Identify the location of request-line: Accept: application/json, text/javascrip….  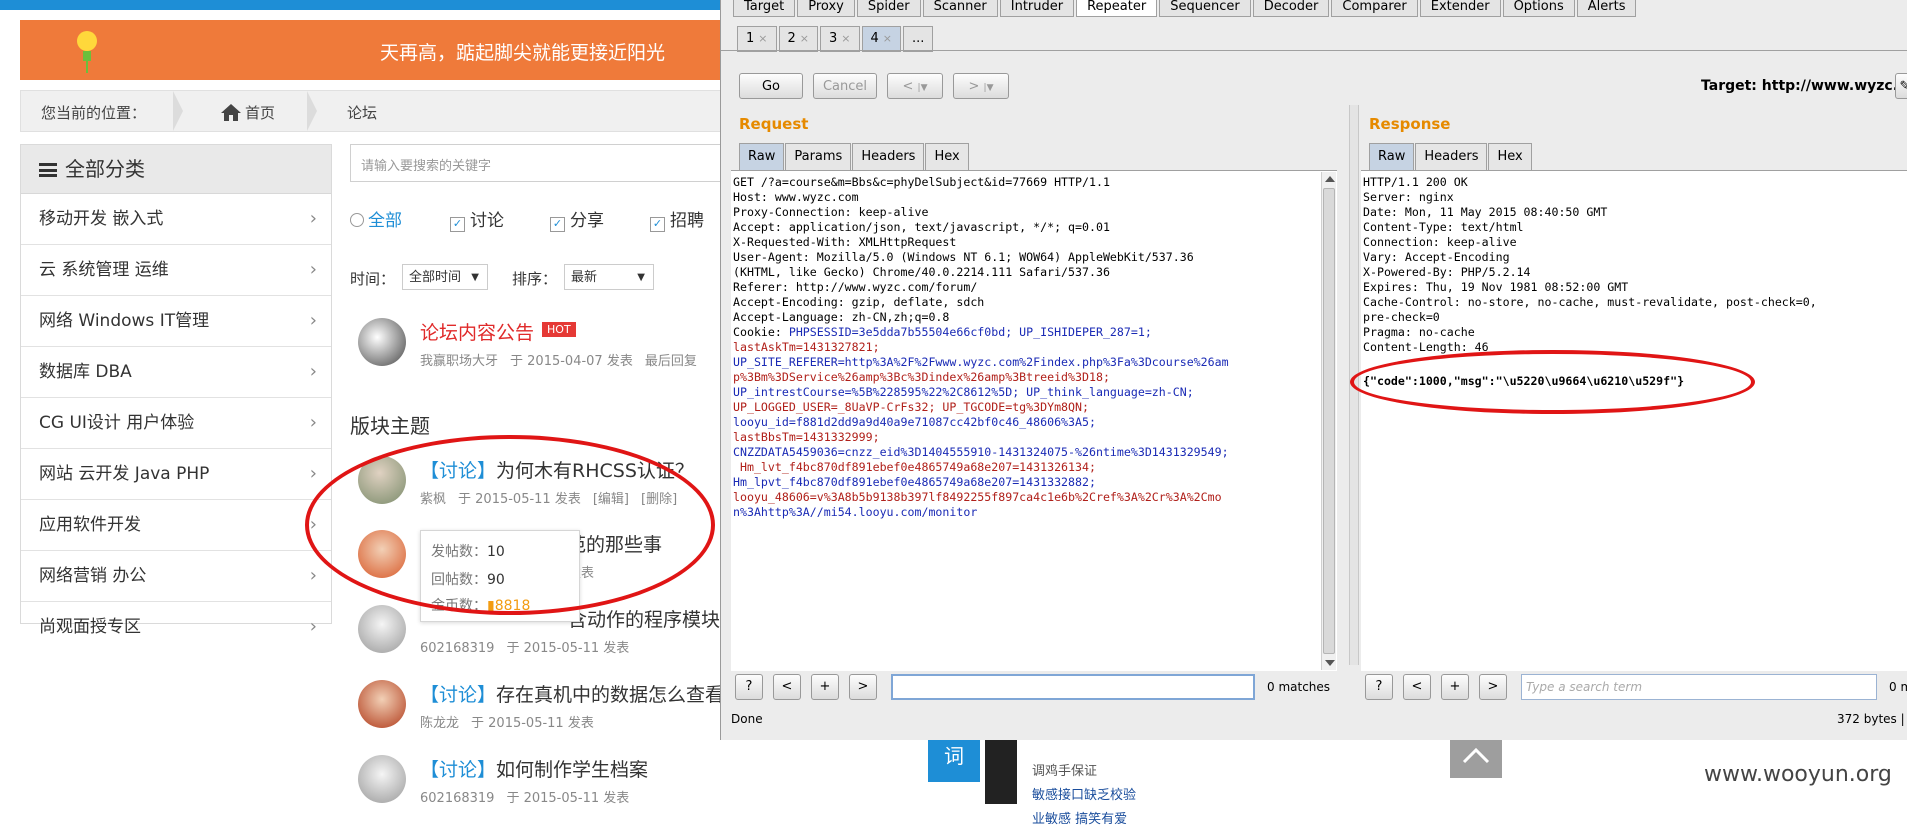
(921, 227).